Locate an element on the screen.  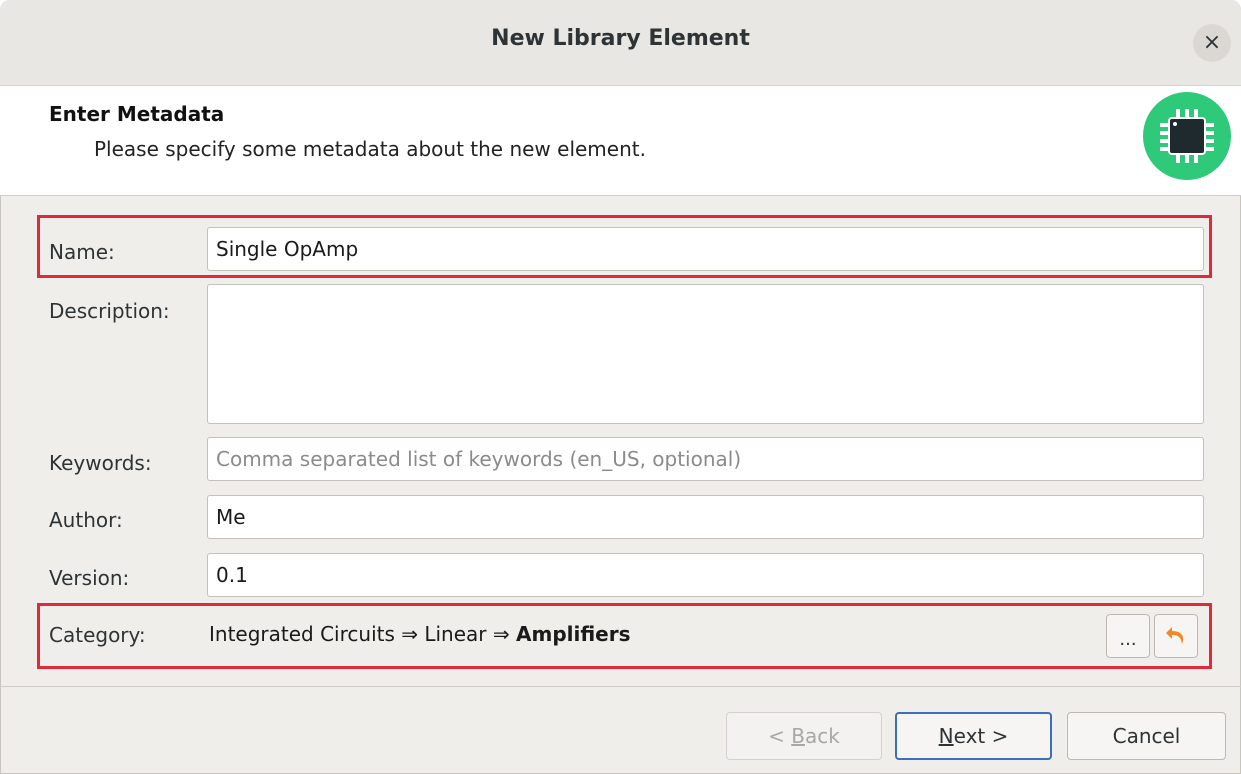
back-button-suffix: ack is located at coordinates (822, 736).